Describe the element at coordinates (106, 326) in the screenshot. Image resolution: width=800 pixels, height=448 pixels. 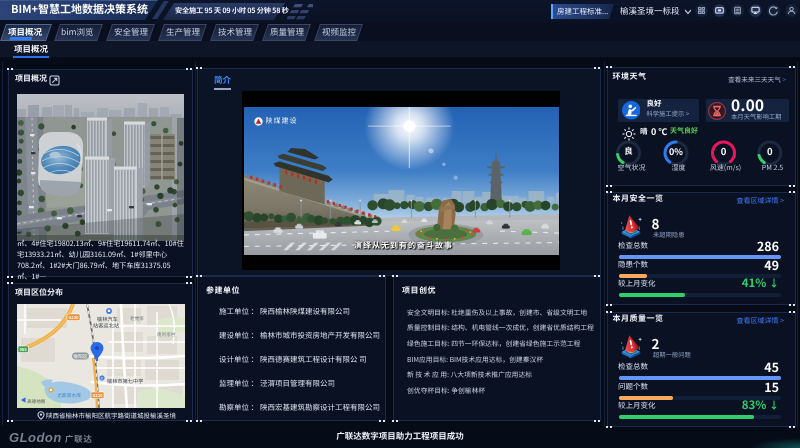
I see `svg-text: 站客运北站` at that location.